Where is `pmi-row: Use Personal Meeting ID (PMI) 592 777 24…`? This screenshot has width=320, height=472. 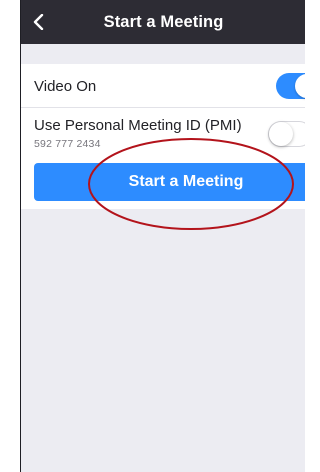
pmi-row: Use Personal Meeting ID (PMI) 592 777 24… is located at coordinates (163, 134).